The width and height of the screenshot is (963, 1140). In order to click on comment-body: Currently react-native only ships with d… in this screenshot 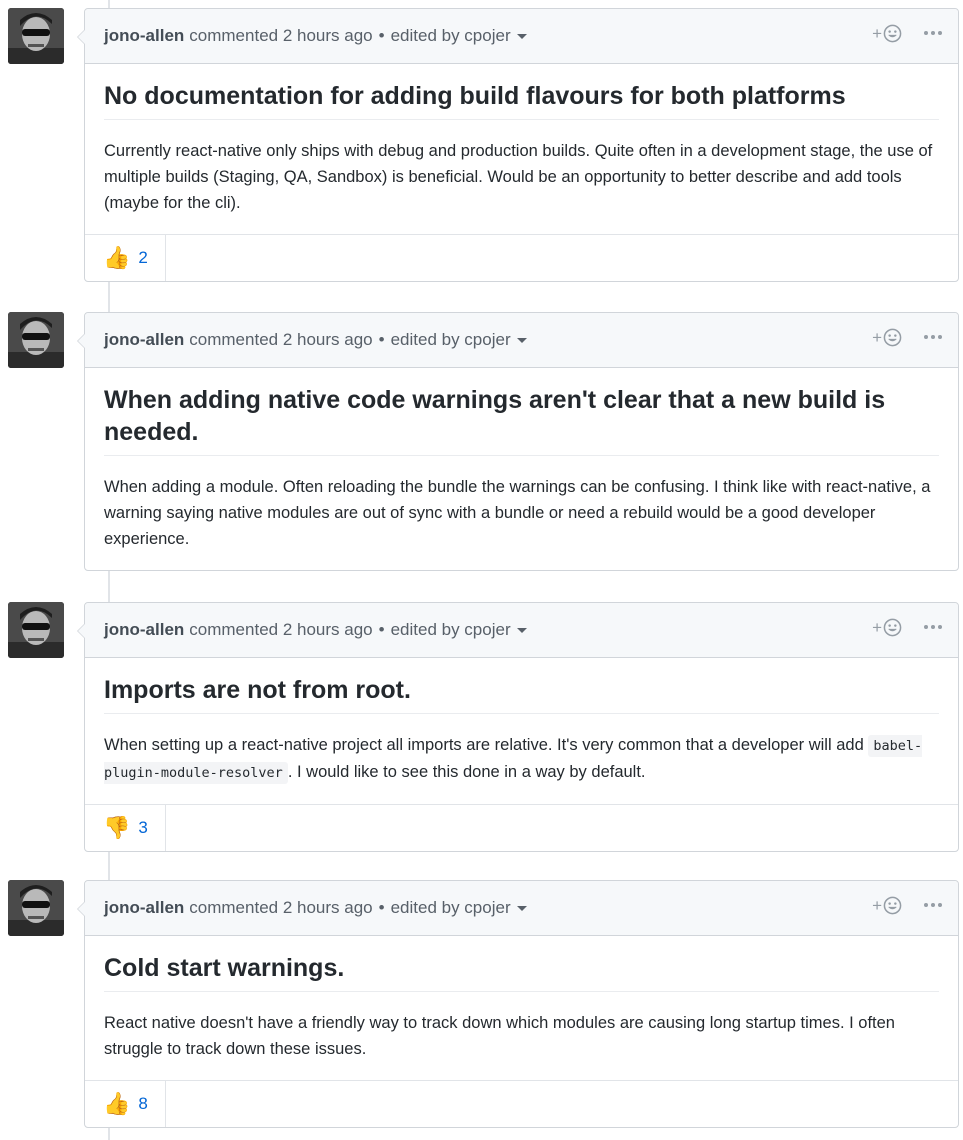, I will do `click(518, 177)`.